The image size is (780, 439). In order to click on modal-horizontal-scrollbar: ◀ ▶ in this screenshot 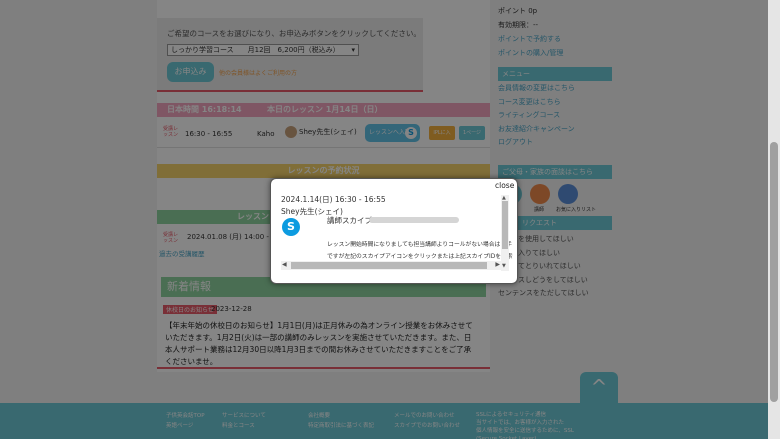, I will do `click(391, 265)`.